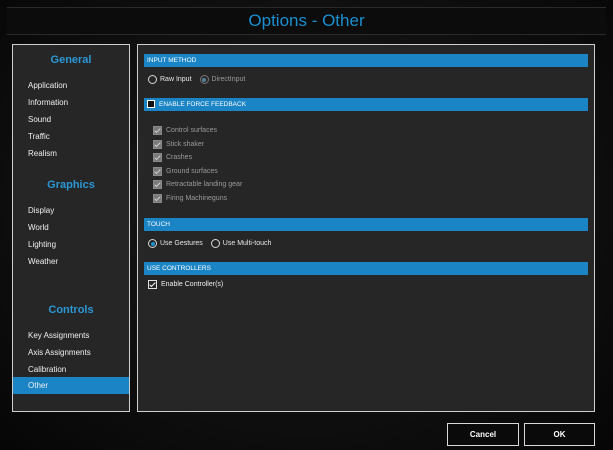 This screenshot has height=450, width=613. What do you see at coordinates (71, 261) in the screenshot?
I see `sidebar-item-weather: Weather` at bounding box center [71, 261].